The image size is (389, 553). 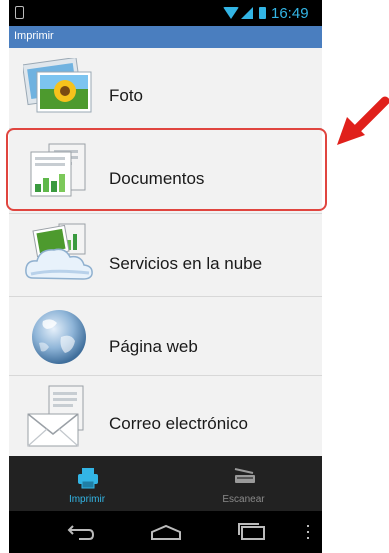 I want to click on list-item-servicios-nube: Servicios en la nube, so click(x=165, y=254).